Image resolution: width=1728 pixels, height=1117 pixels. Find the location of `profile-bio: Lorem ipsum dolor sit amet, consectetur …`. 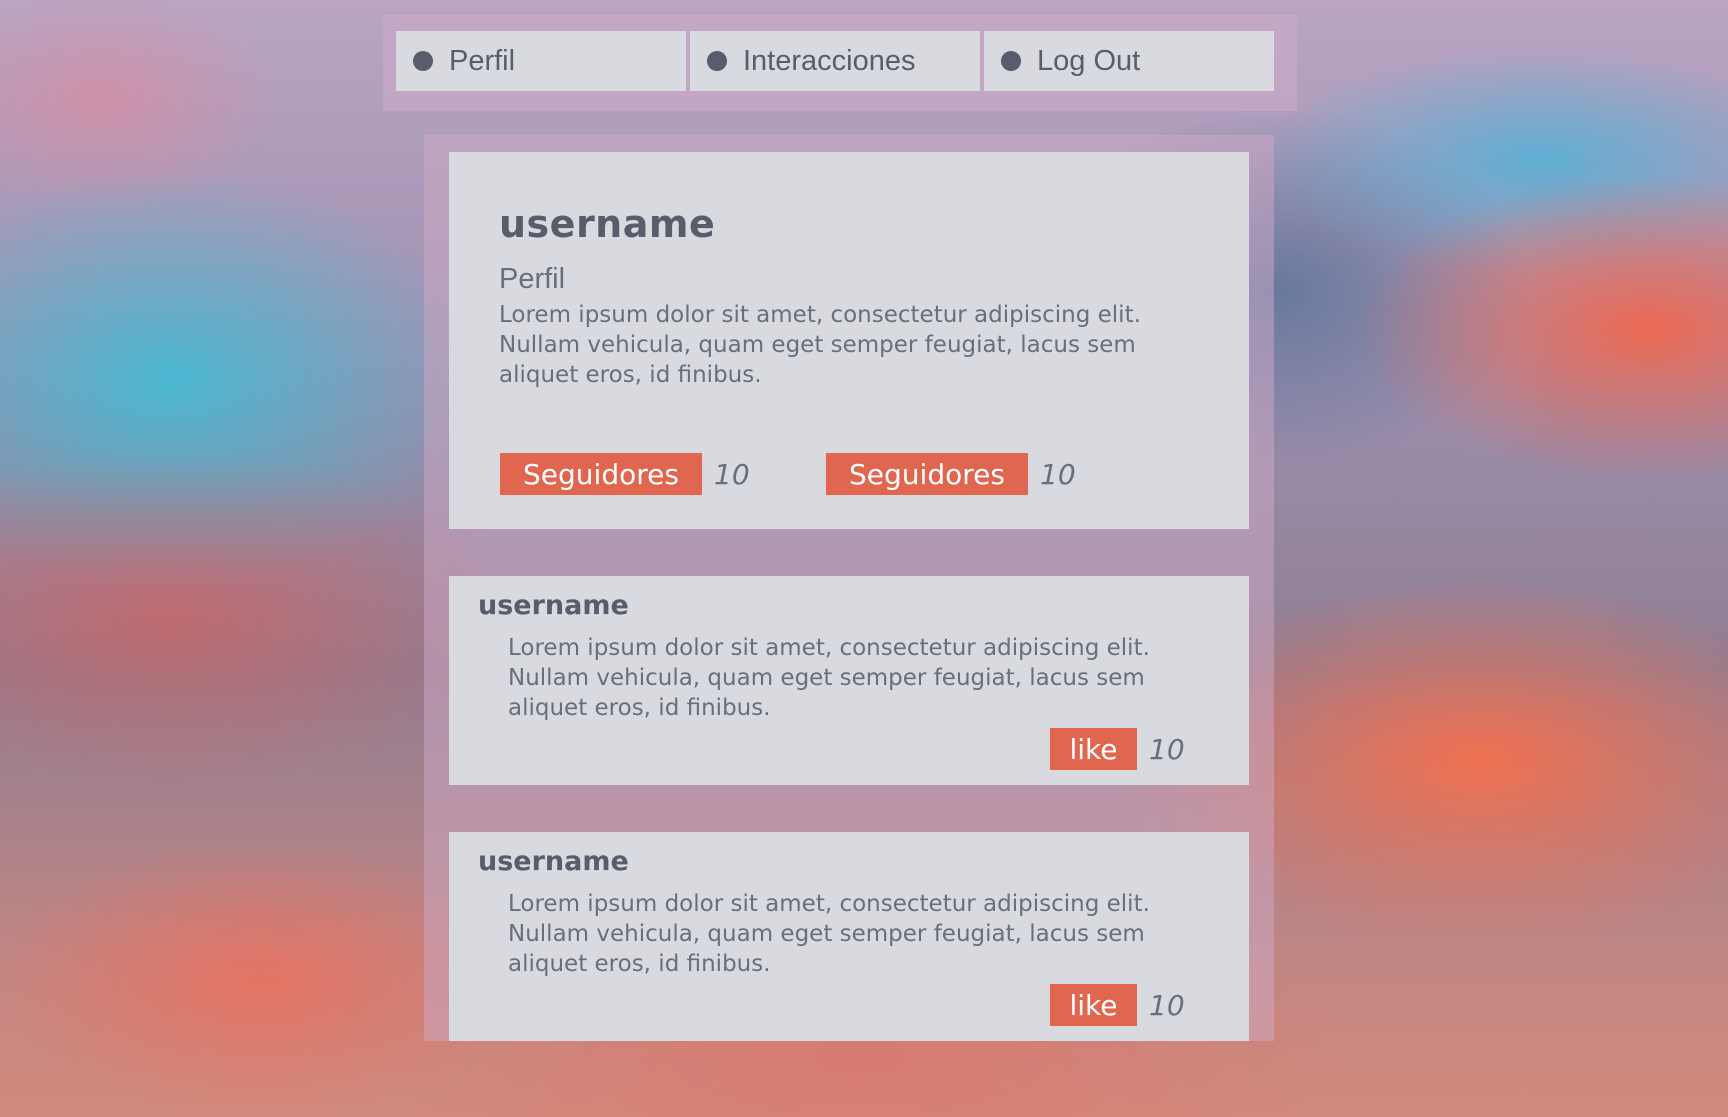

profile-bio: Lorem ipsum dolor sit amet, consectetur … is located at coordinates (820, 345).